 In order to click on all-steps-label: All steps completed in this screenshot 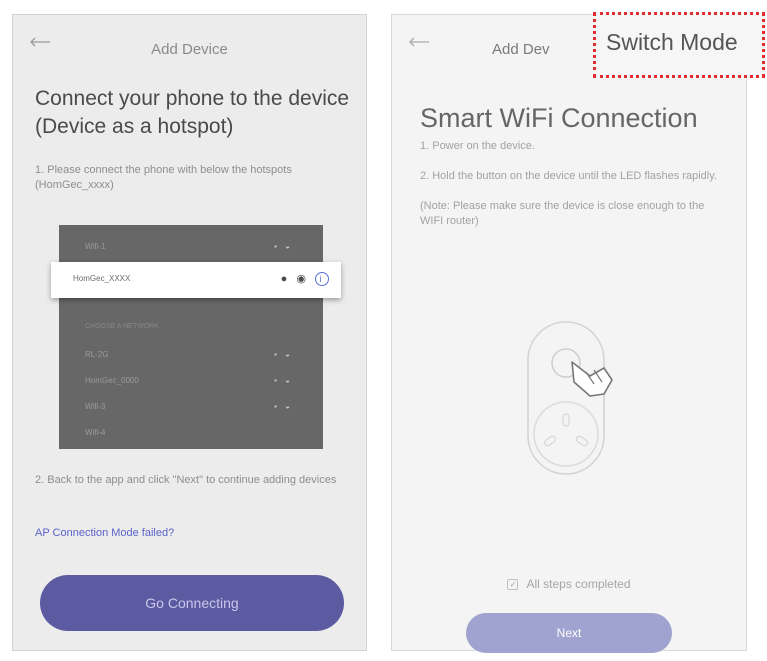, I will do `click(578, 584)`.